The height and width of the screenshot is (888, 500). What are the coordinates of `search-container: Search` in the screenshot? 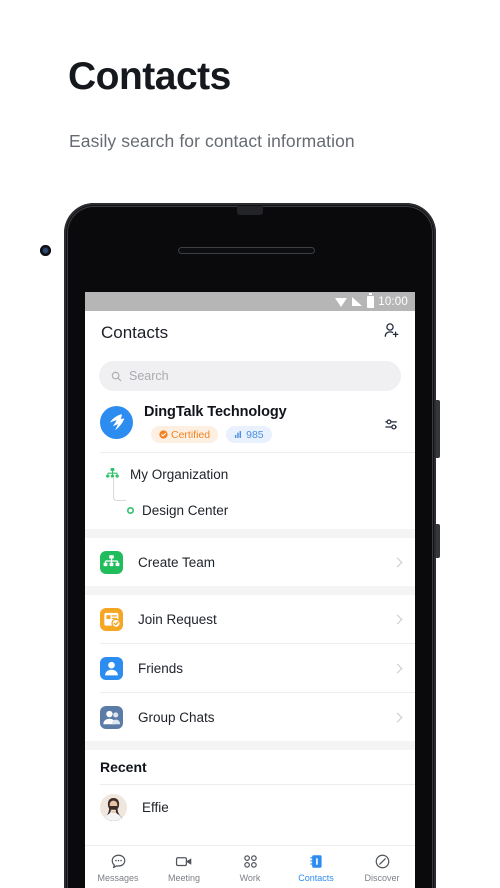 It's located at (250, 377).